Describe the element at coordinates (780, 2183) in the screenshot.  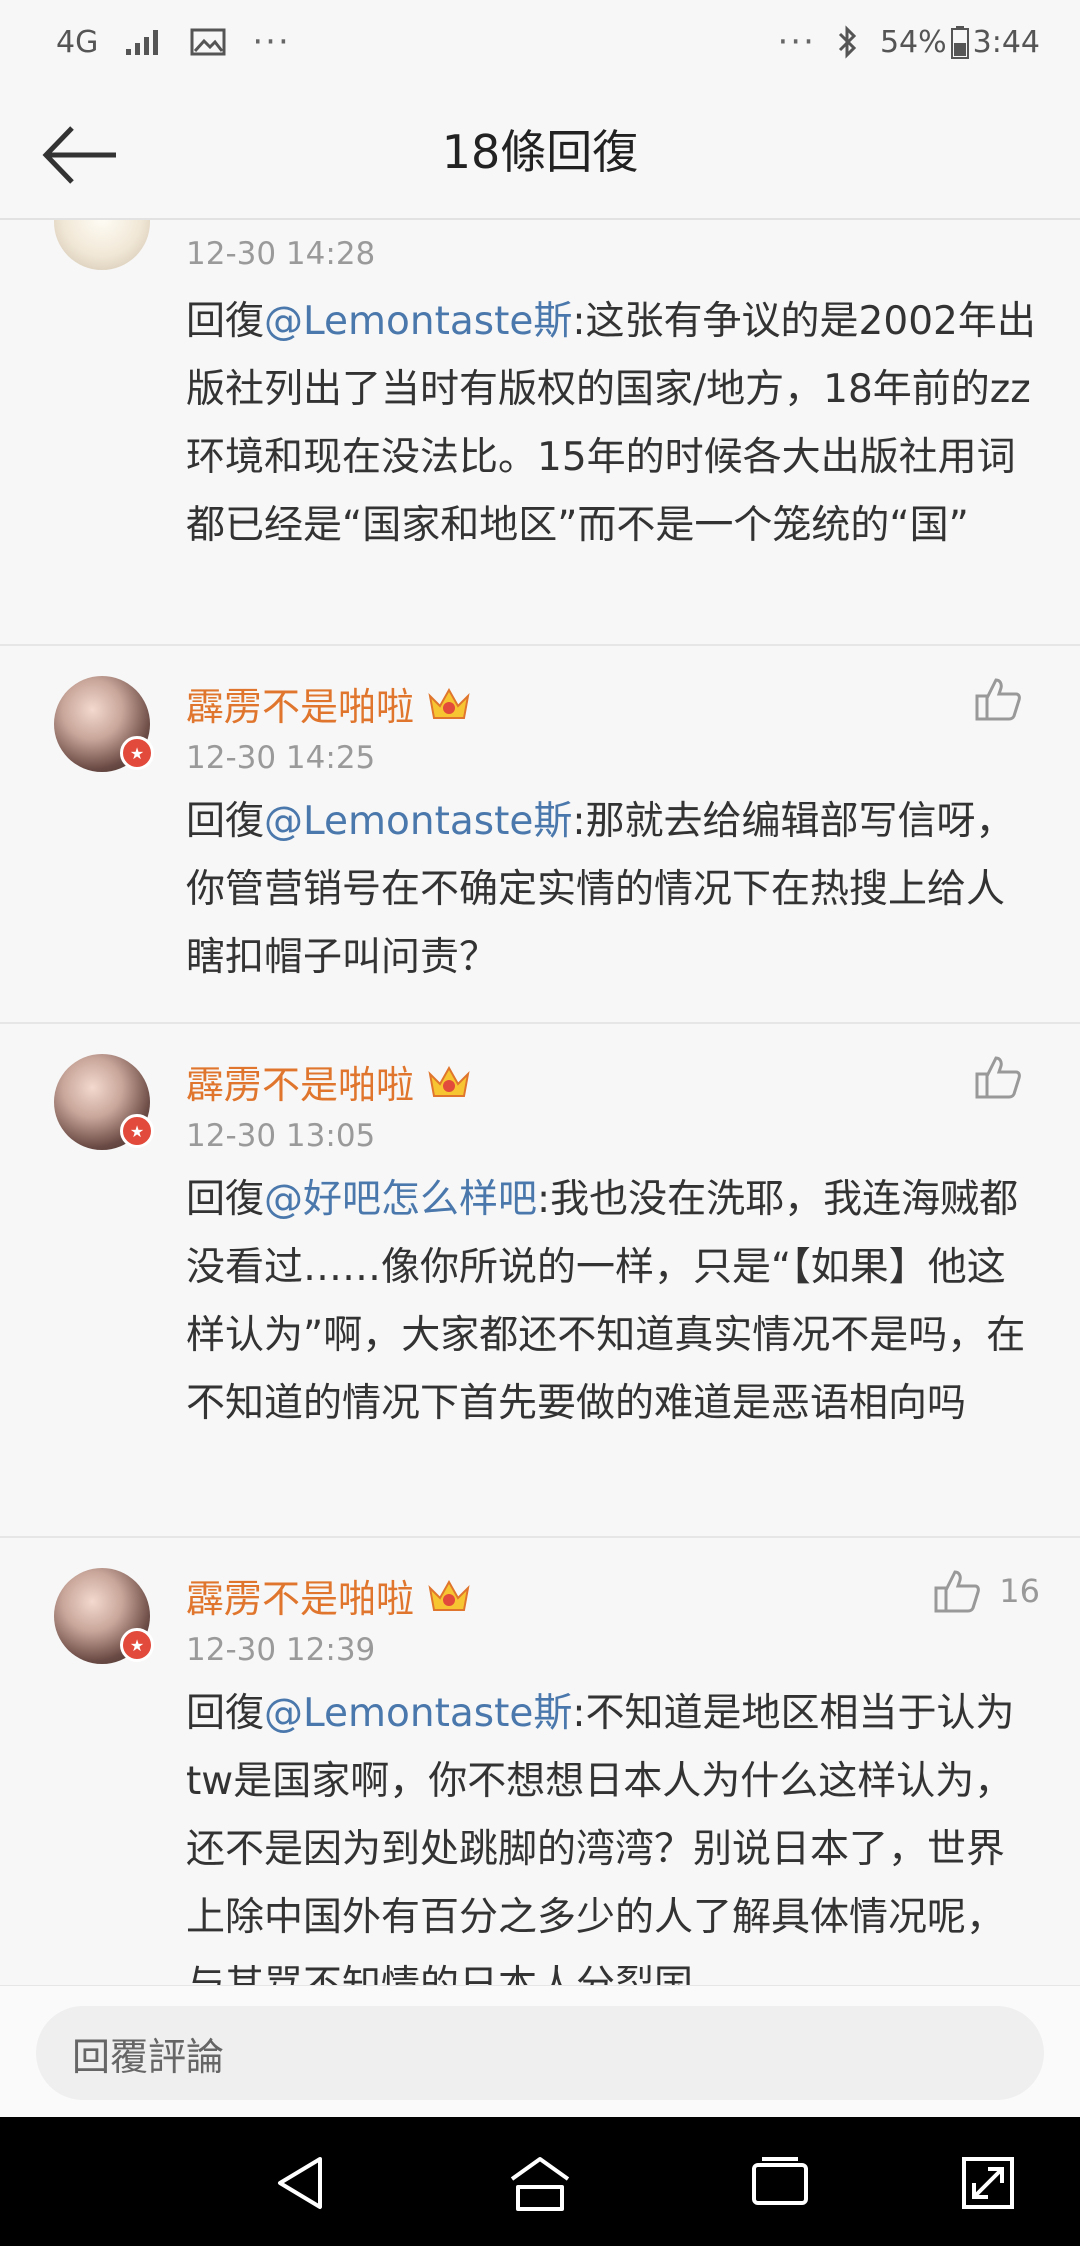
I see `nav-recents-icon` at that location.